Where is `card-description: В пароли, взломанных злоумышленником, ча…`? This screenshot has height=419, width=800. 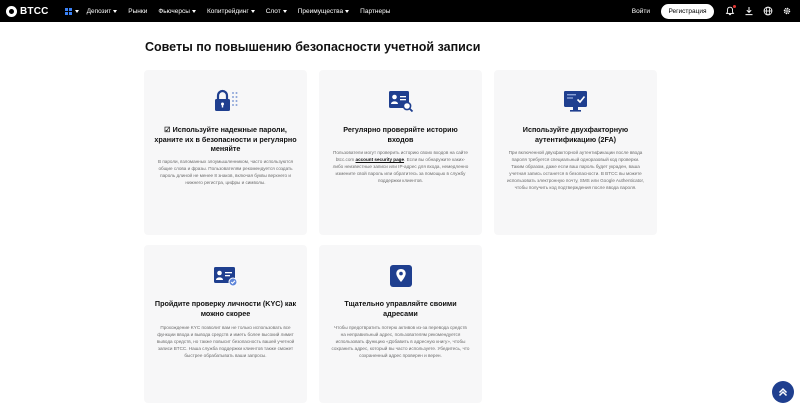 card-description: В пароли, взломанных злоумышленником, ча… is located at coordinates (225, 172).